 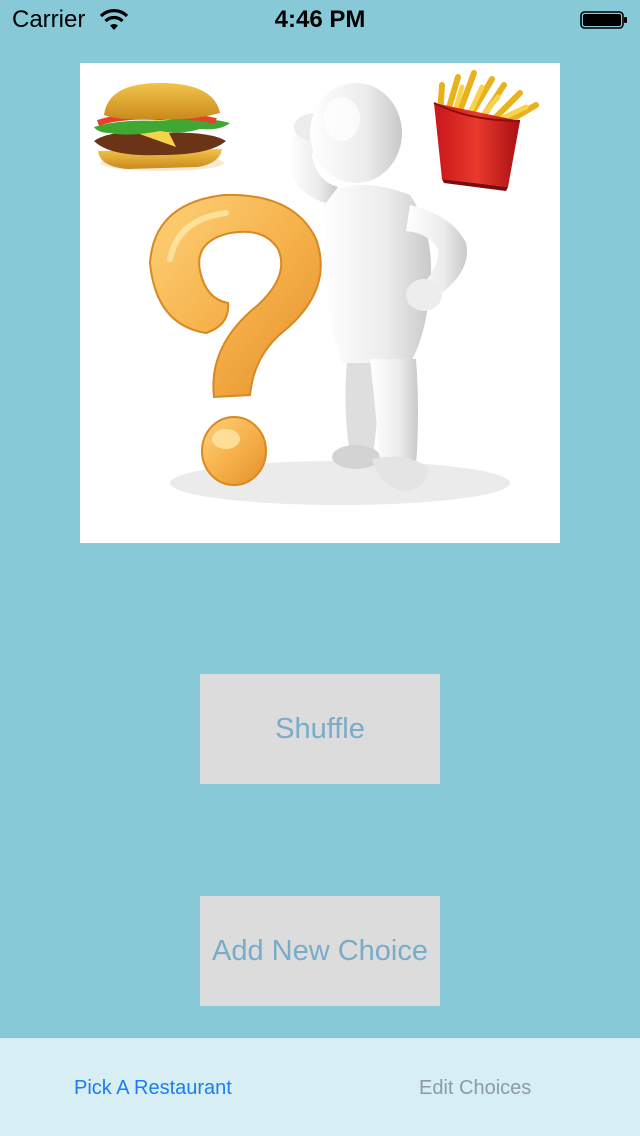 I want to click on tab-pick-a-restaurant: Pick A Restaurant, so click(x=153, y=1088).